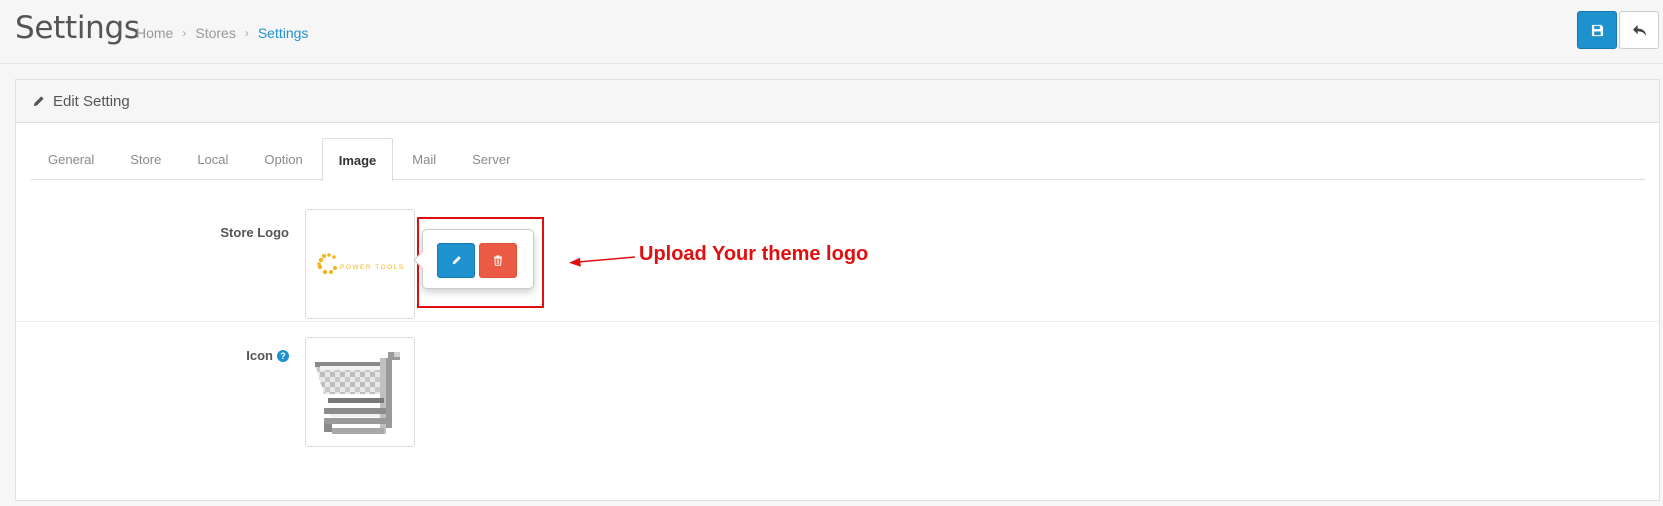 The height and width of the screenshot is (506, 1663). Describe the element at coordinates (602, 261) in the screenshot. I see `annotation-arrow` at that location.